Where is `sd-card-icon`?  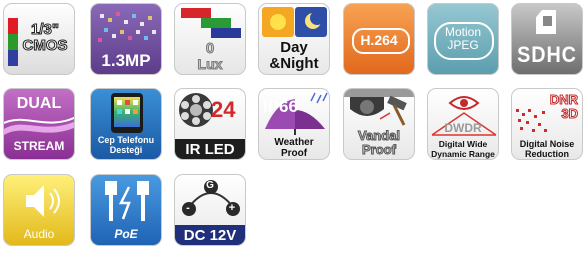 sd-card-icon is located at coordinates (546, 22).